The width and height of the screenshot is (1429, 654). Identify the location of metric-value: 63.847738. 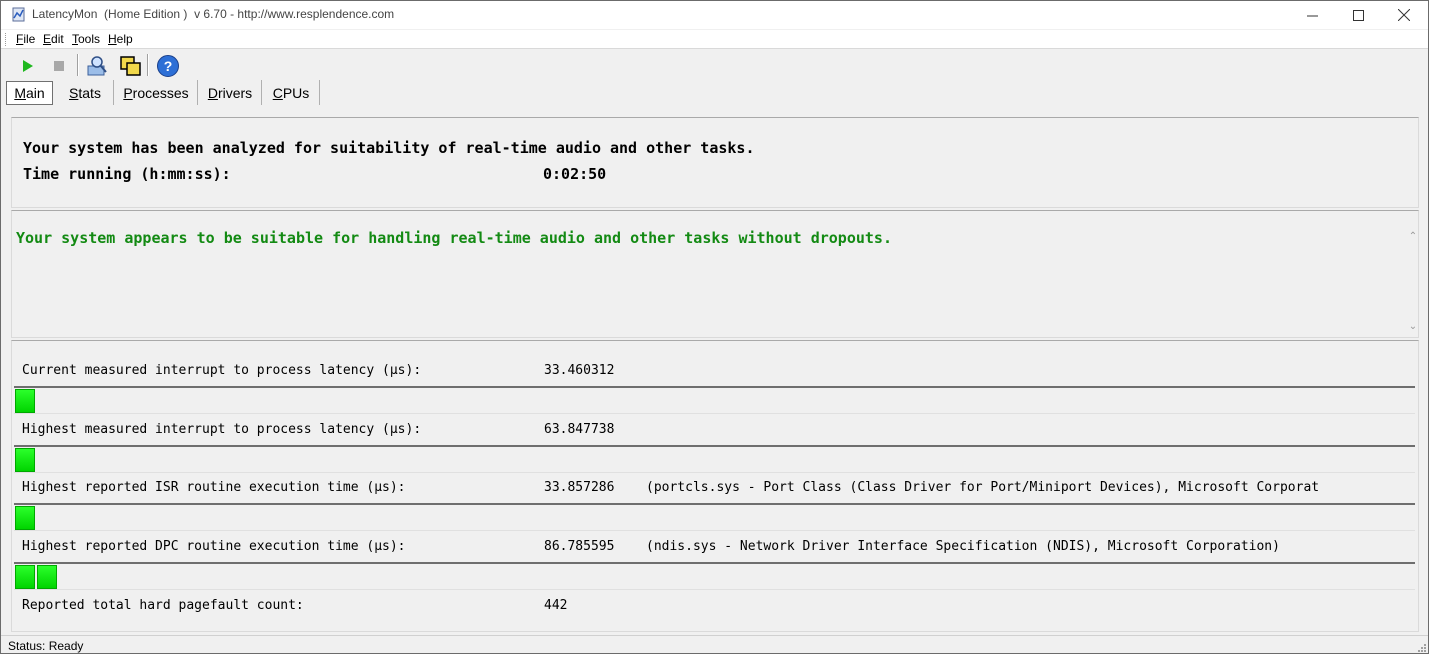
(579, 429).